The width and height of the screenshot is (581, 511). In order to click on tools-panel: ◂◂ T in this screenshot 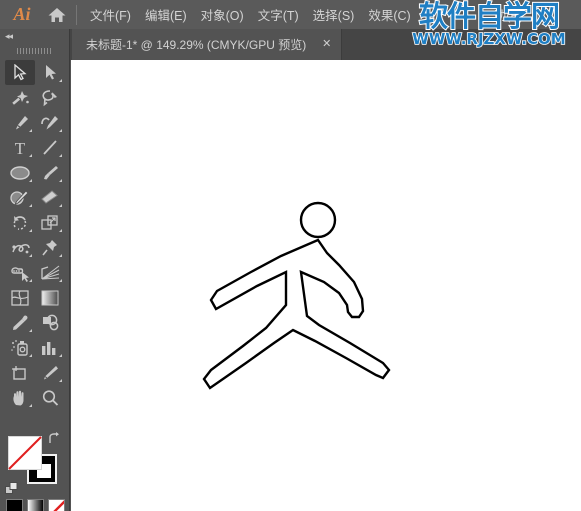, I will do `click(35, 270)`.